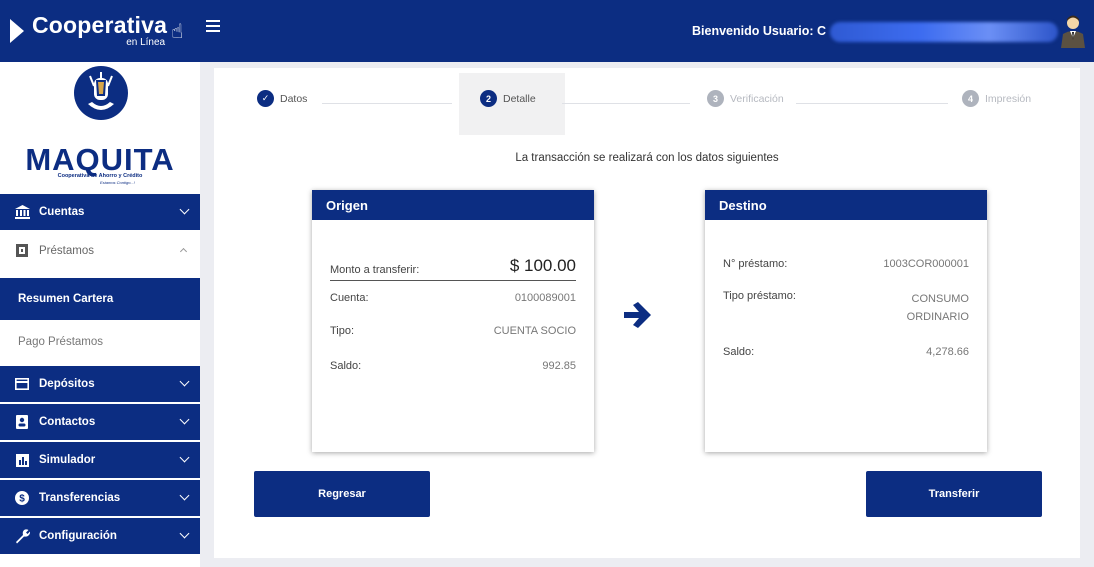 The width and height of the screenshot is (1094, 567). Describe the element at coordinates (970, 98) in the screenshot. I see `step-number: 4` at that location.